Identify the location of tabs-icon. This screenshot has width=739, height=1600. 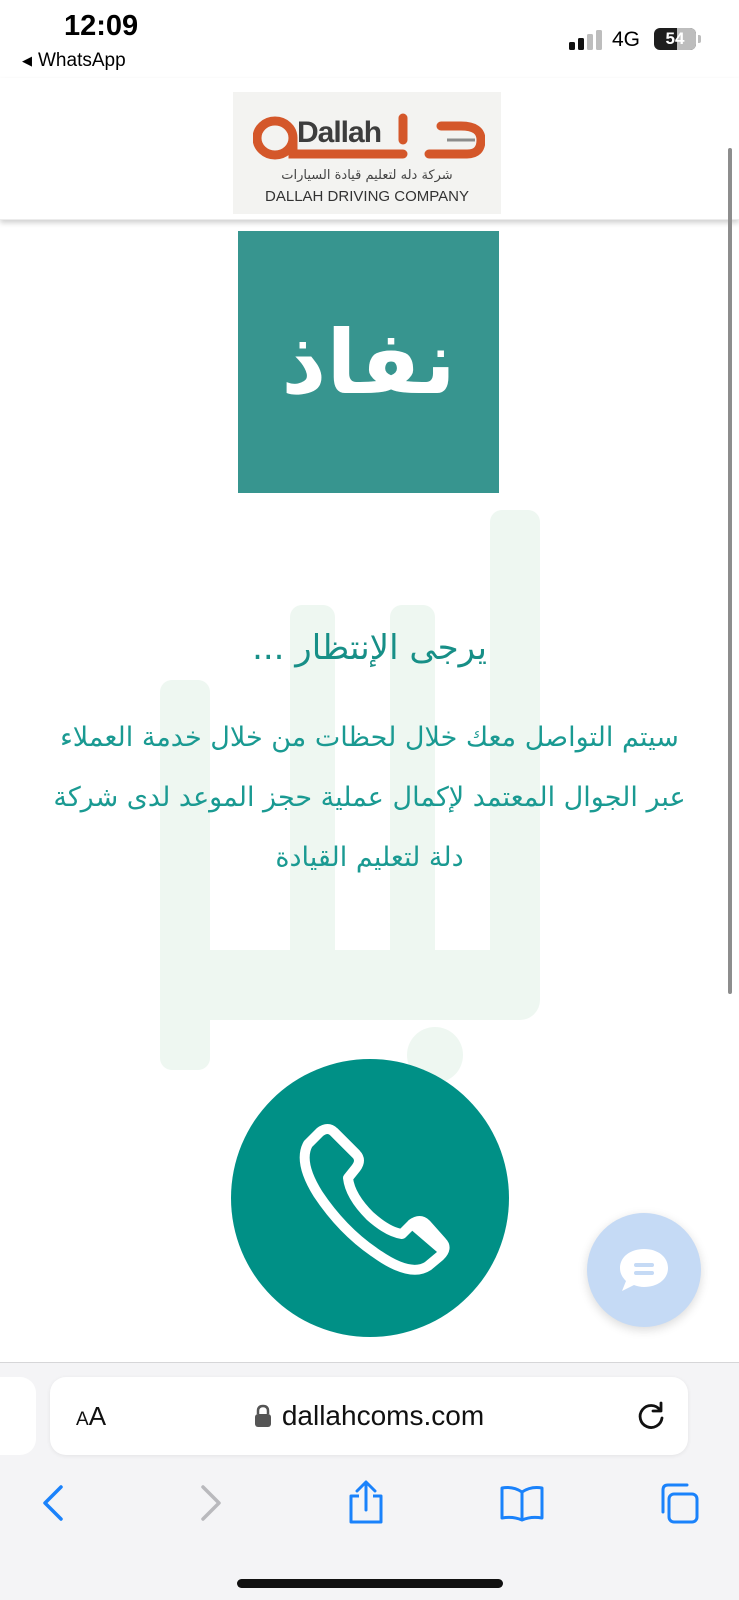
(680, 1503).